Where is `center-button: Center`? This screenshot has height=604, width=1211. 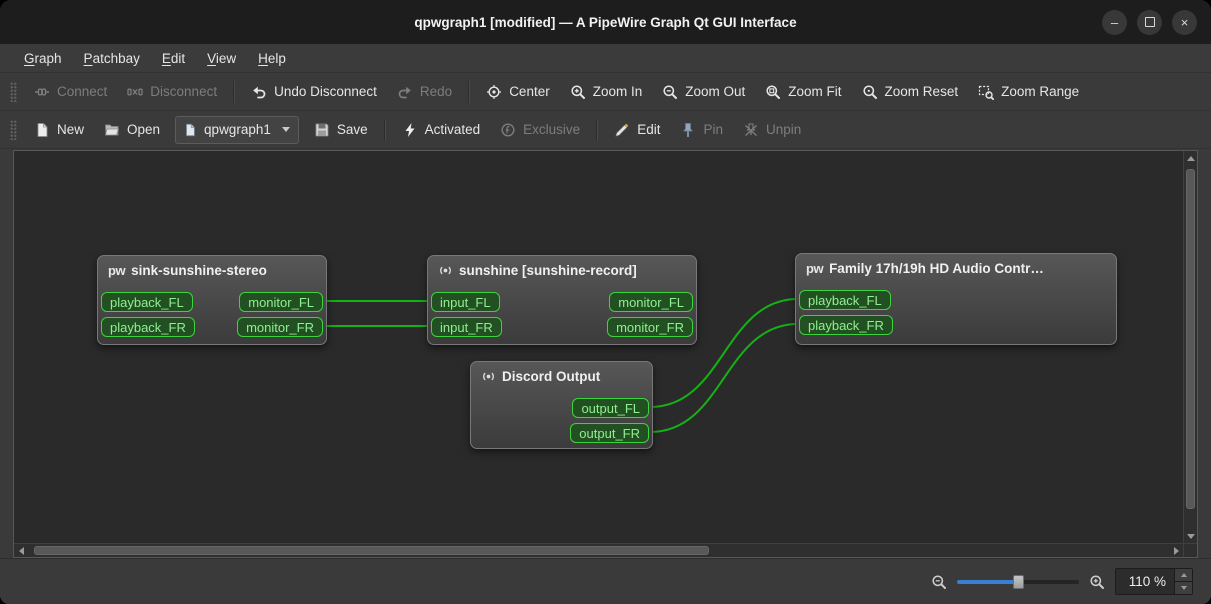 center-button: Center is located at coordinates (518, 92).